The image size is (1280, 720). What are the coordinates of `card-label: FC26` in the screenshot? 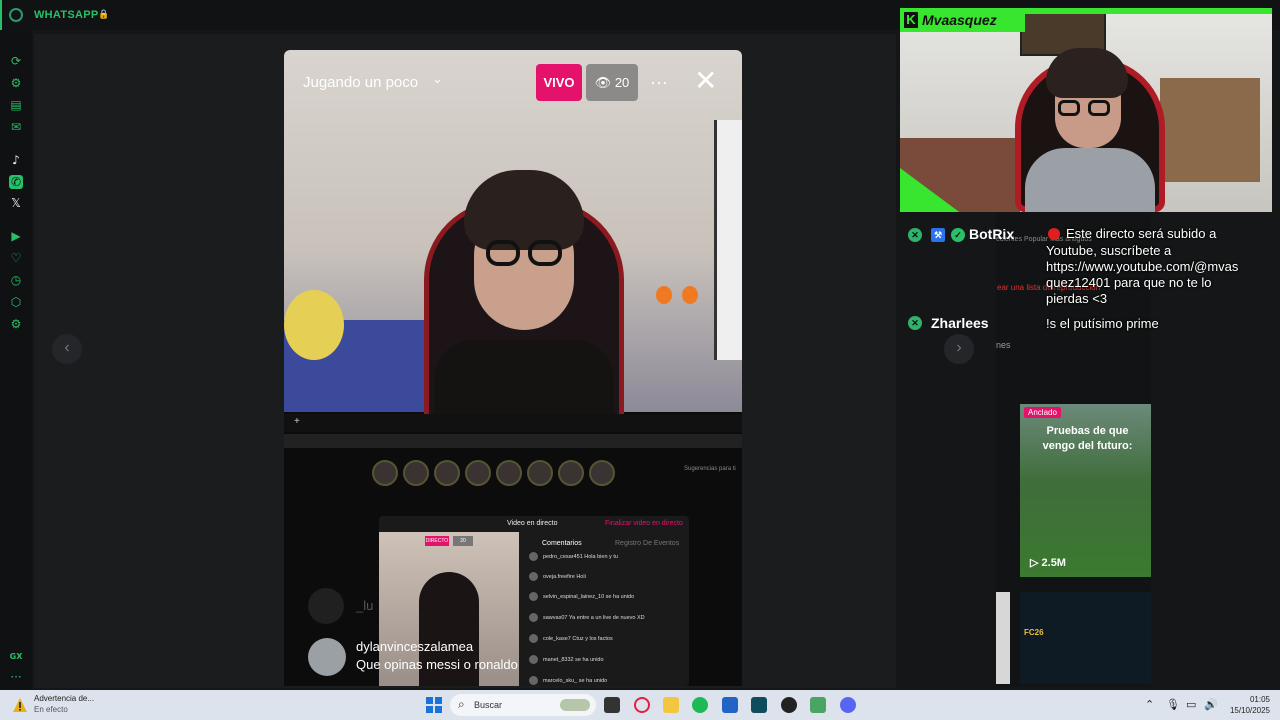 It's located at (1034, 632).